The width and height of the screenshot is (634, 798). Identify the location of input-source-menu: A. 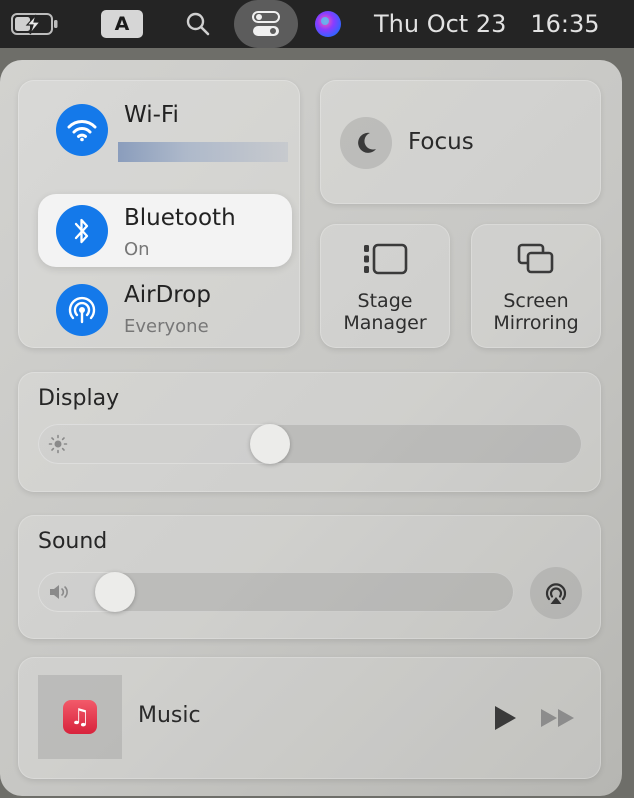
(122, 24).